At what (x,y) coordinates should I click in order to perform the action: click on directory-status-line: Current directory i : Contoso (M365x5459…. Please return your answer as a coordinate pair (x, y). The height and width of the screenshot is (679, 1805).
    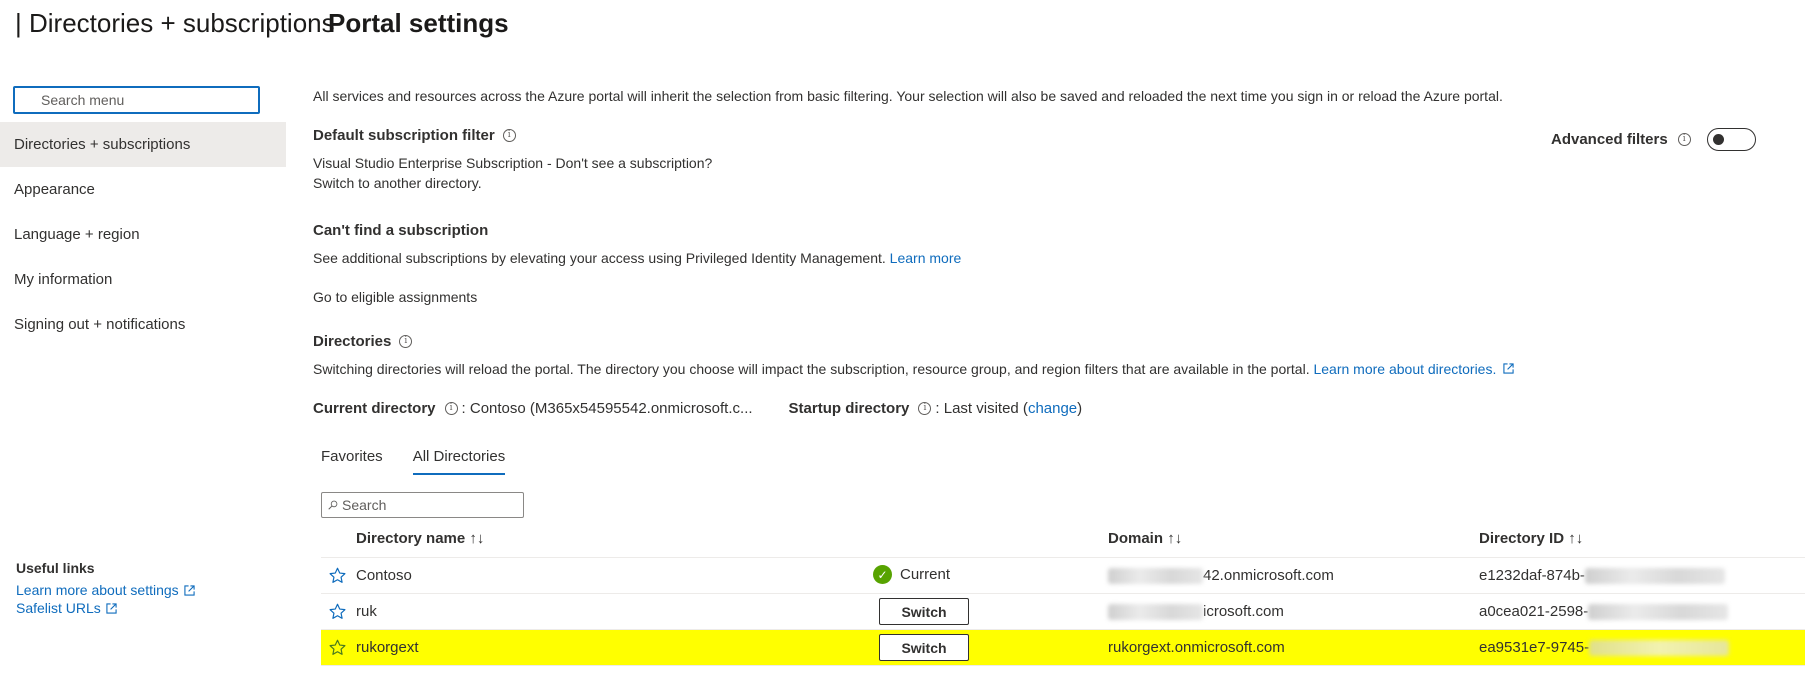
    Looking at the image, I should click on (697, 408).